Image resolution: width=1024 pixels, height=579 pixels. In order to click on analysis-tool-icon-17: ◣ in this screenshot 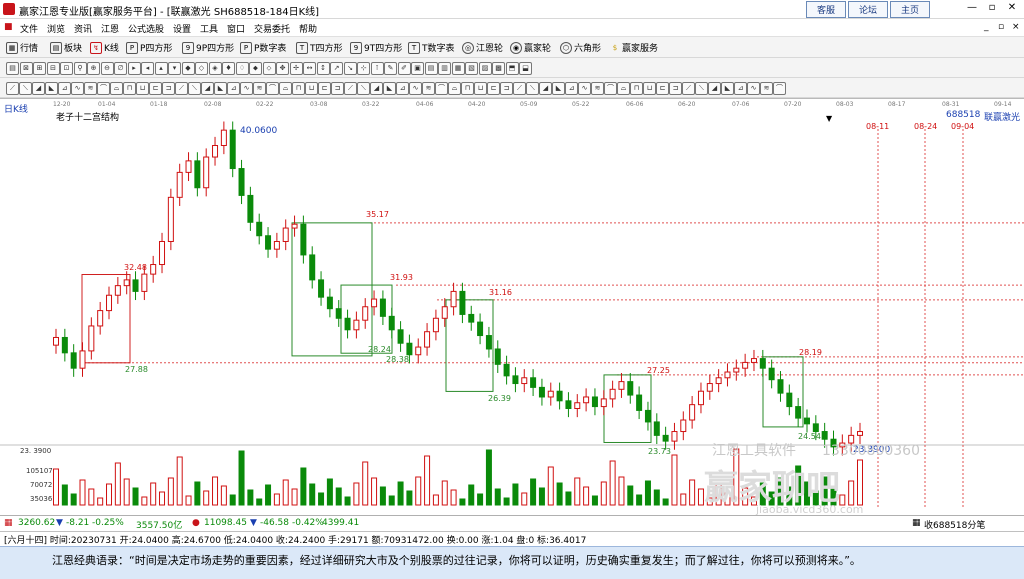, I will do `click(220, 88)`.